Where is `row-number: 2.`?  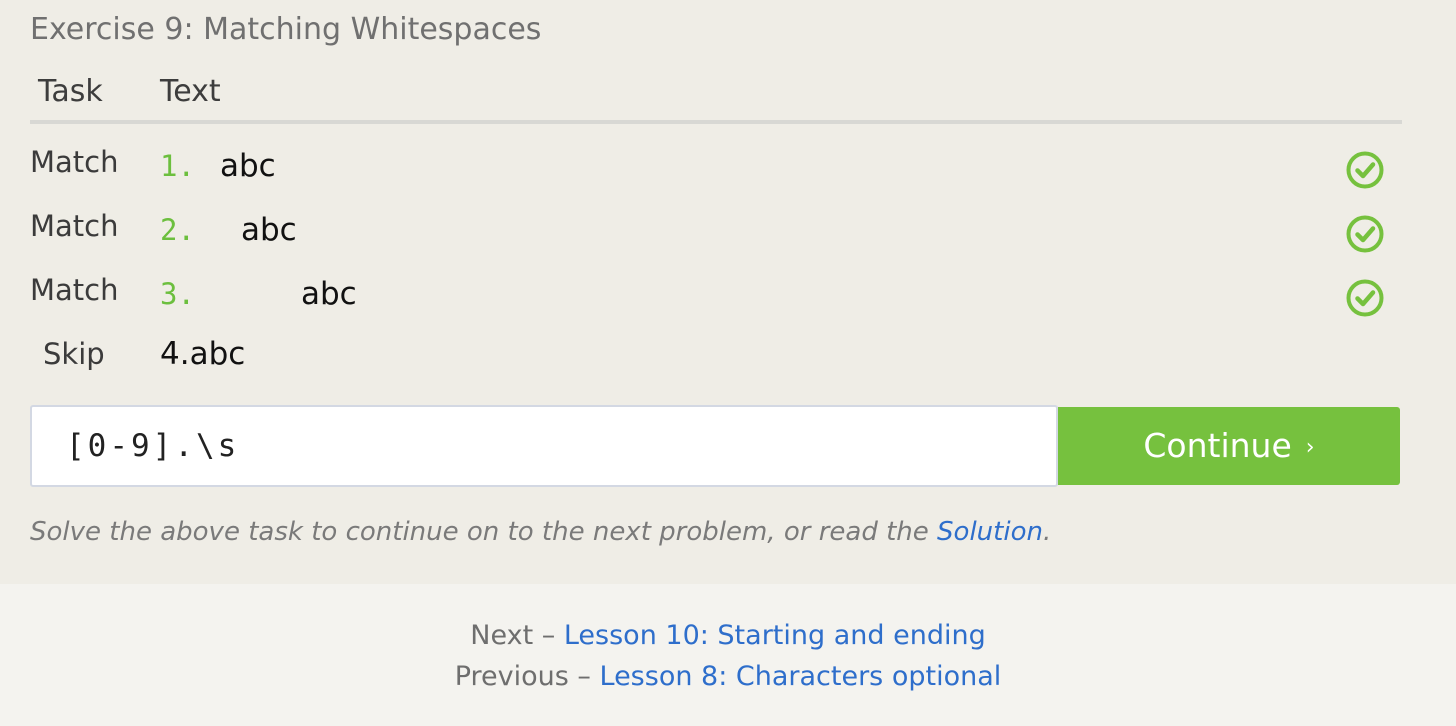 row-number: 2. is located at coordinates (177, 230).